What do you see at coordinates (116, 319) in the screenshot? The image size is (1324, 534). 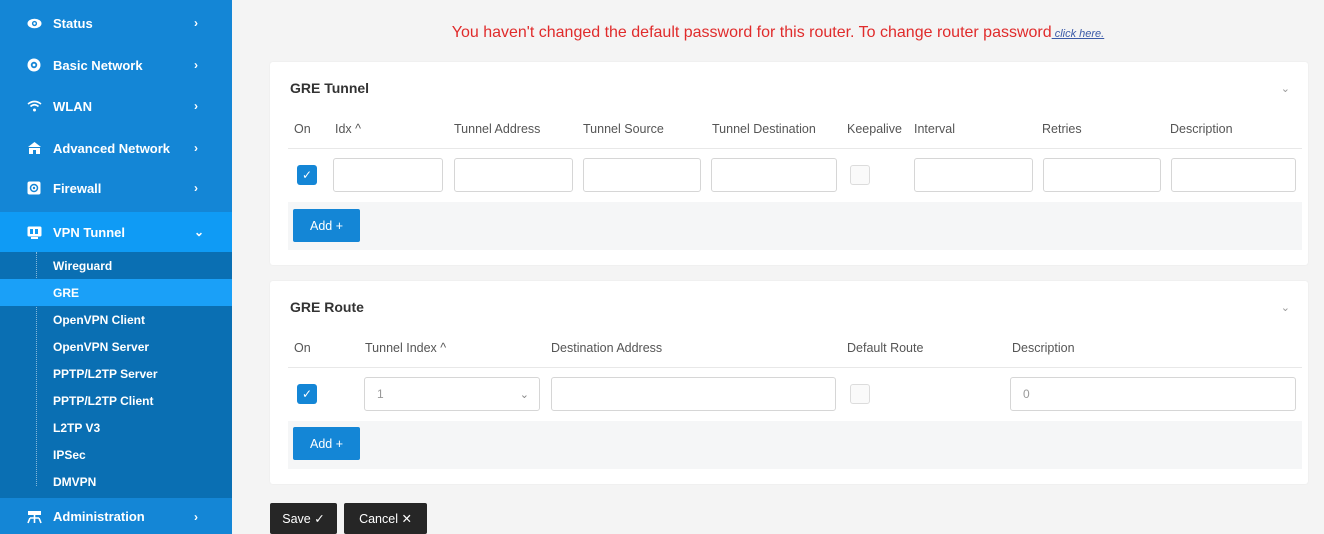 I see `submenu-item-openvpn-client: OpenVPN Client` at bounding box center [116, 319].